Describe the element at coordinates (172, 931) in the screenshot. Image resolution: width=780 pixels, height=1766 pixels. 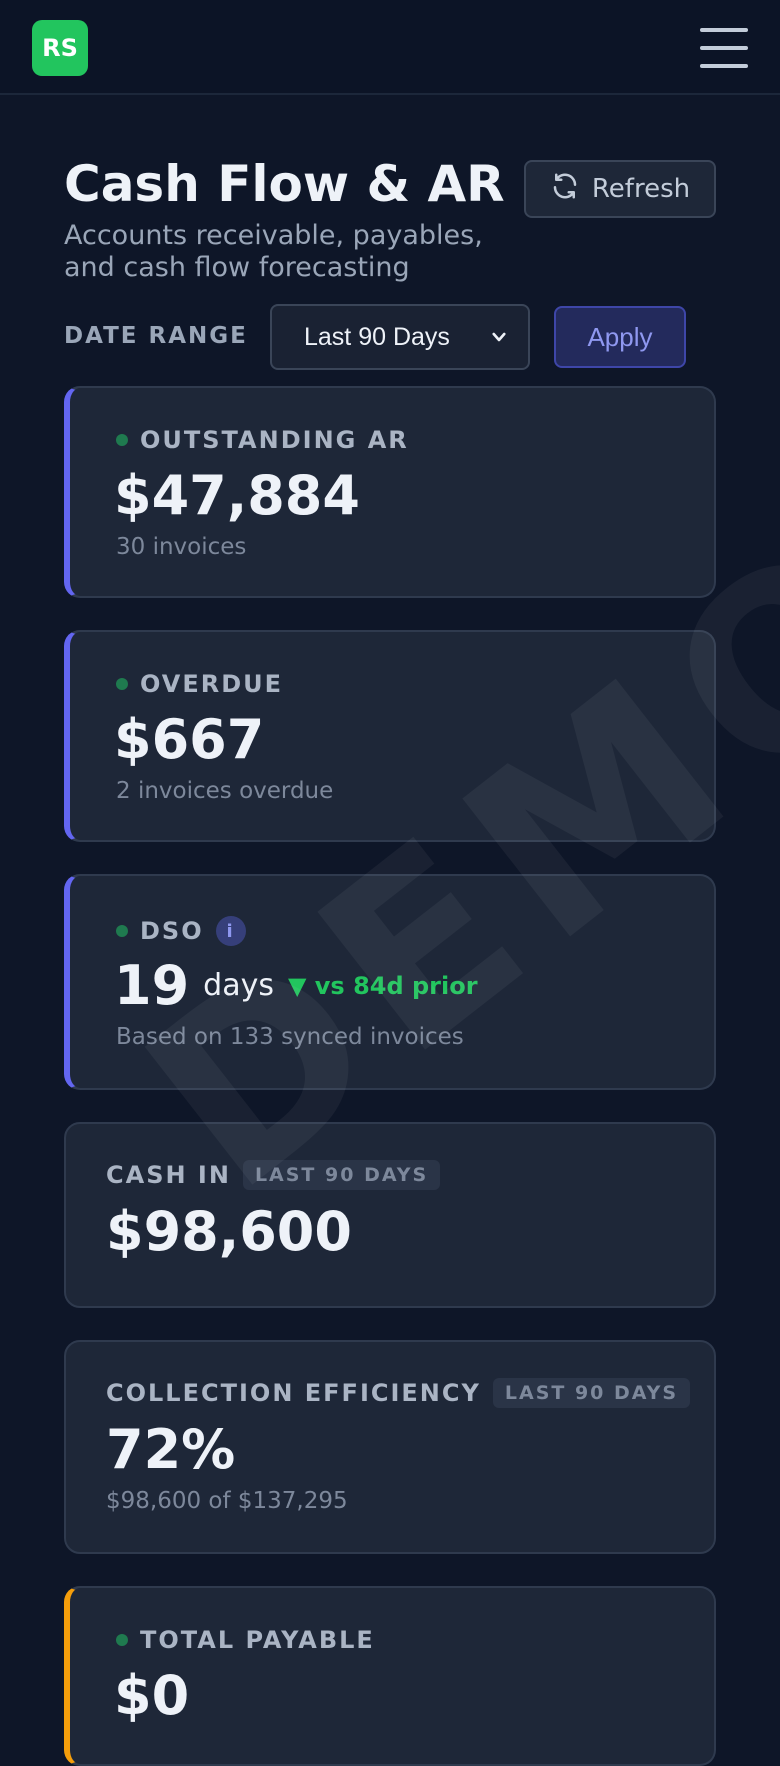
I see `dso-label: DSO` at that location.